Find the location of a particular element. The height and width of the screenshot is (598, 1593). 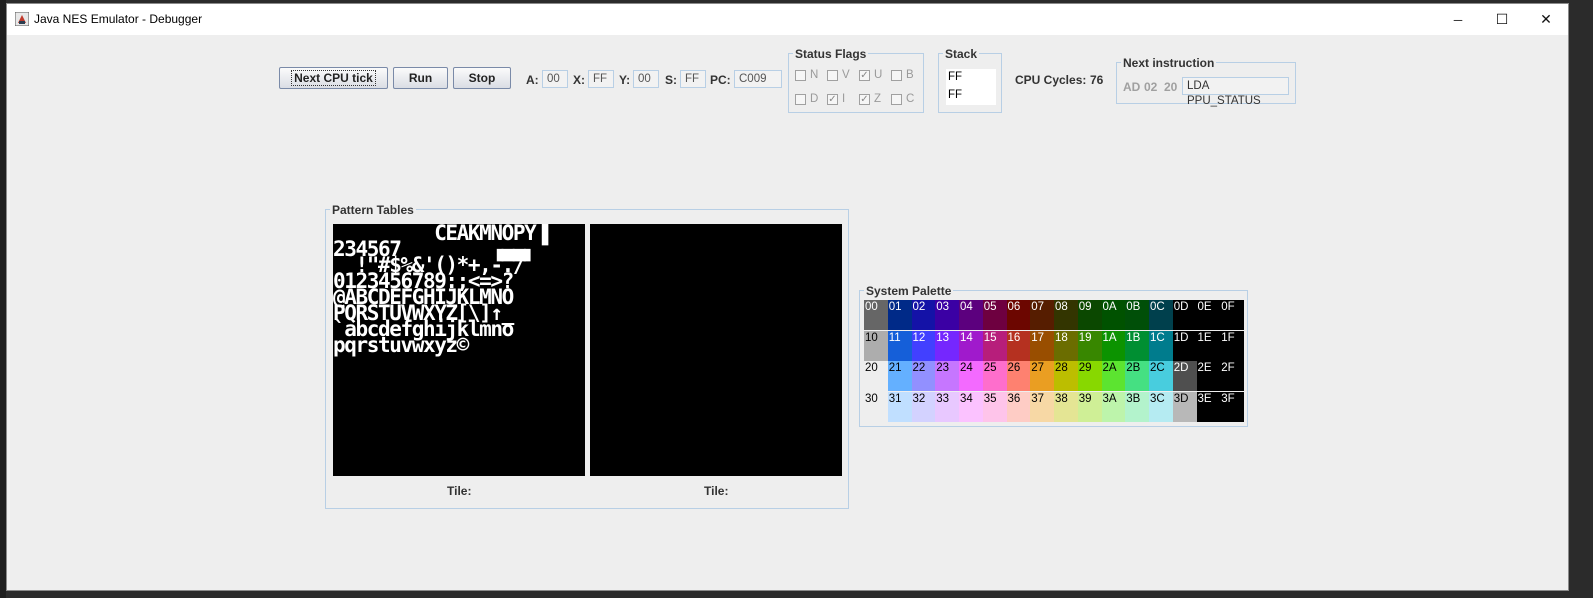

register-y-field: 00 is located at coordinates (646, 79).